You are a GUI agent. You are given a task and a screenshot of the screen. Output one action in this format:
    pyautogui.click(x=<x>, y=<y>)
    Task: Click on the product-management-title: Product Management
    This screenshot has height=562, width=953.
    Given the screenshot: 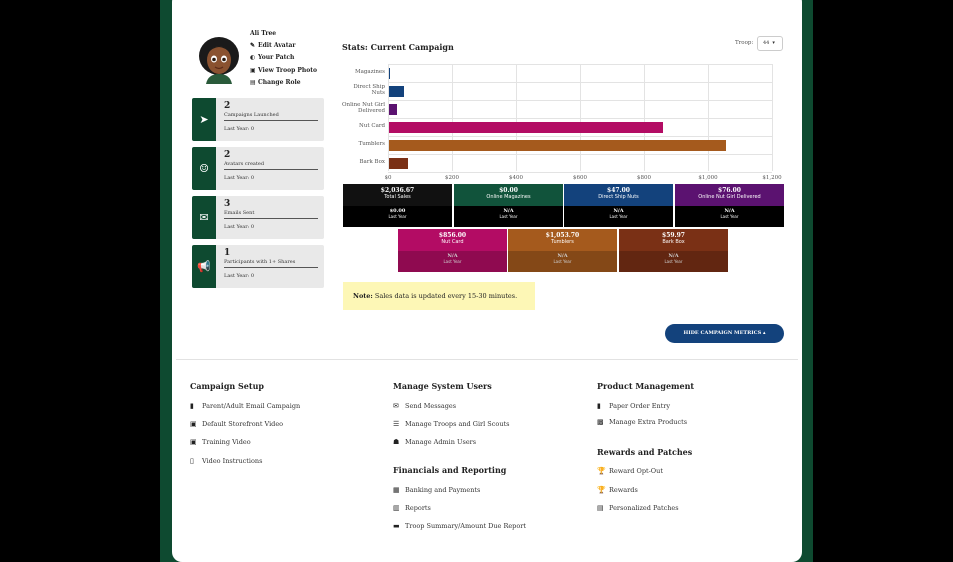 What is the action you would take?
    pyautogui.click(x=646, y=386)
    